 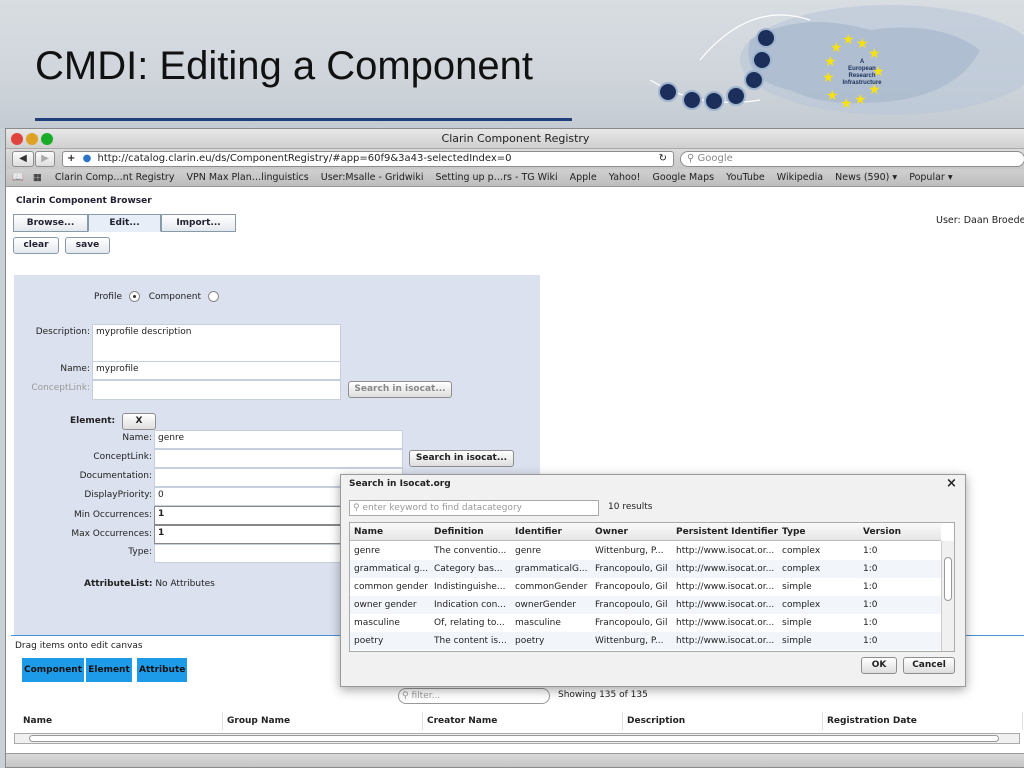 I want to click on conceptlink-label: ConceptLink:, so click(x=60, y=388).